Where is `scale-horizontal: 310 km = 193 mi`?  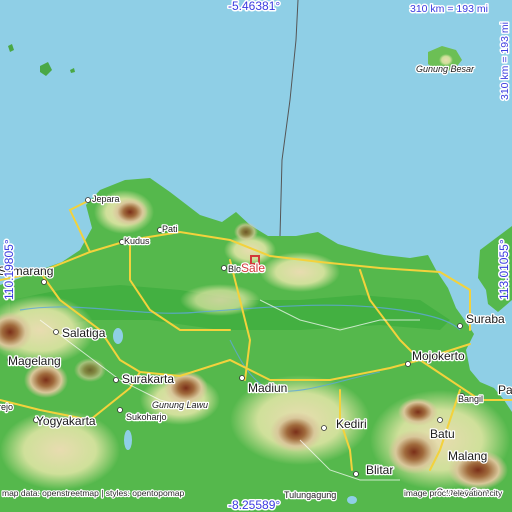 scale-horizontal: 310 km = 193 mi is located at coordinates (449, 9).